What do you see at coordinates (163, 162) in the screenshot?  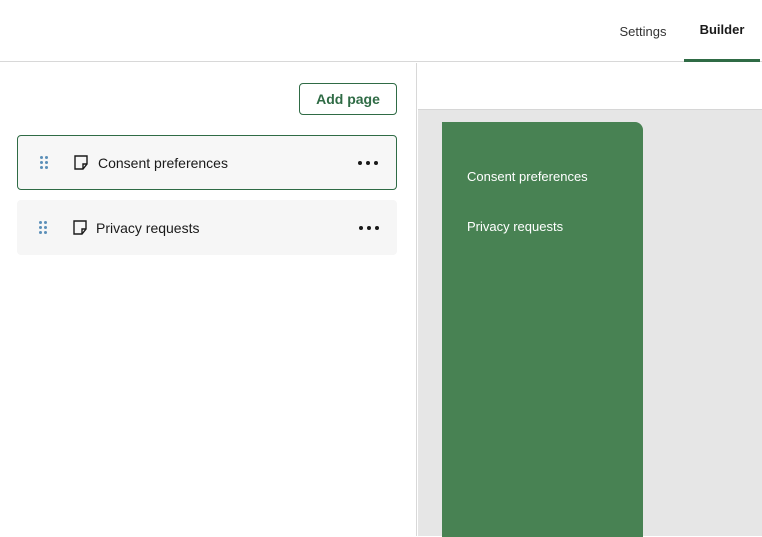 I see `page-item-label: Consent preferences` at bounding box center [163, 162].